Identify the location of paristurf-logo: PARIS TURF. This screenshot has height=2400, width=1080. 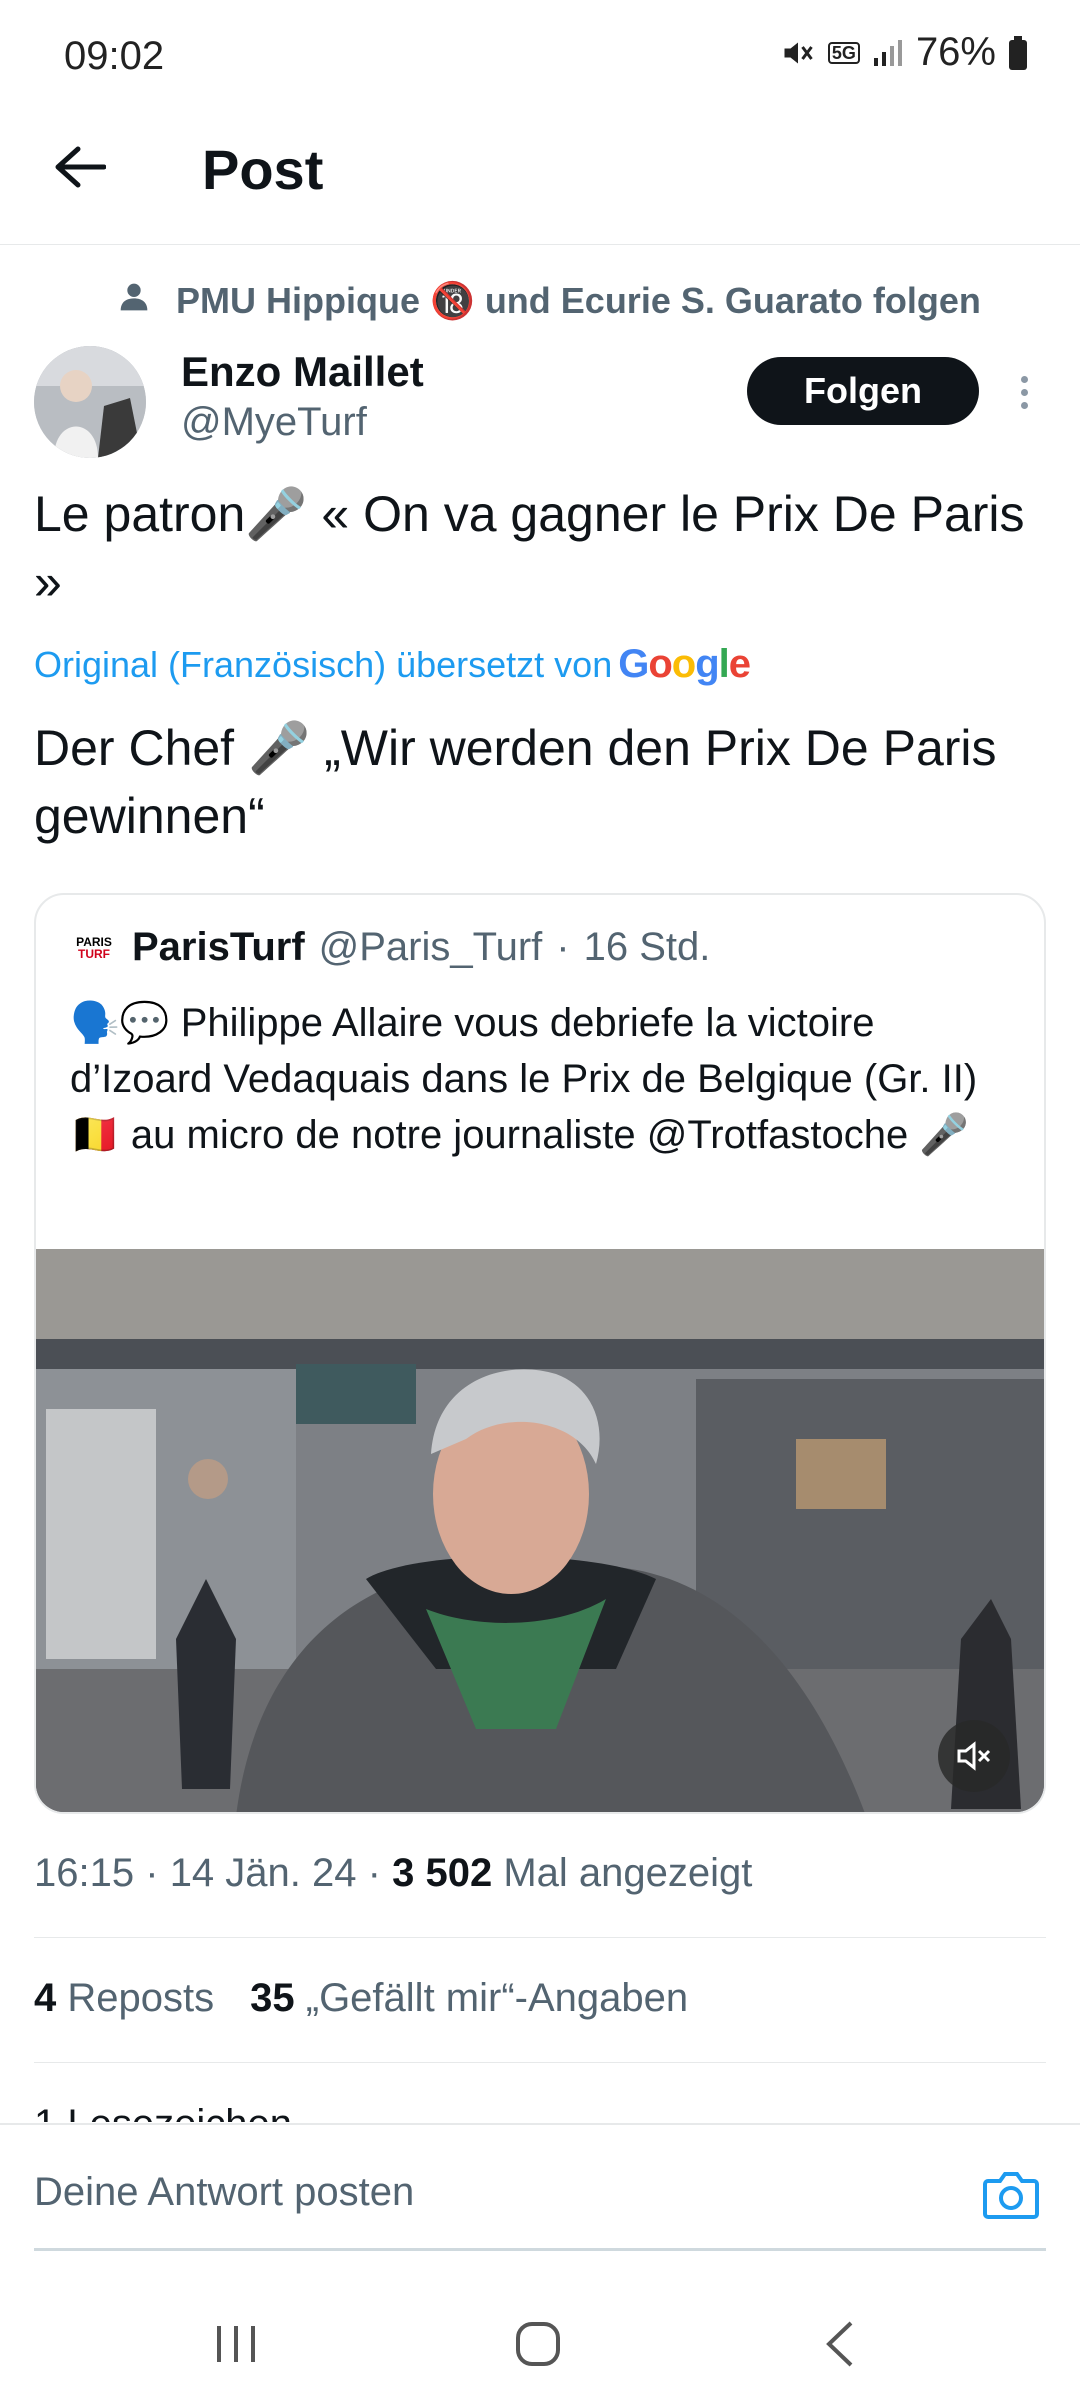
(94, 948).